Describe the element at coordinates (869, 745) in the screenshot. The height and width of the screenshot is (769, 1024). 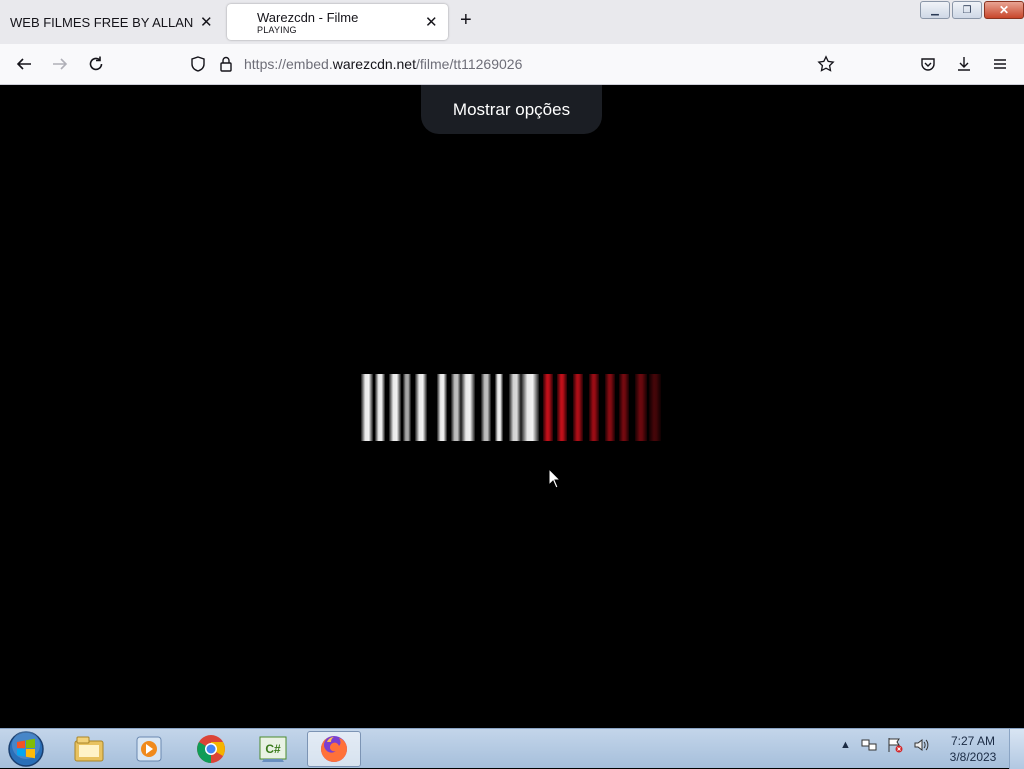
I see `network-icon` at that location.